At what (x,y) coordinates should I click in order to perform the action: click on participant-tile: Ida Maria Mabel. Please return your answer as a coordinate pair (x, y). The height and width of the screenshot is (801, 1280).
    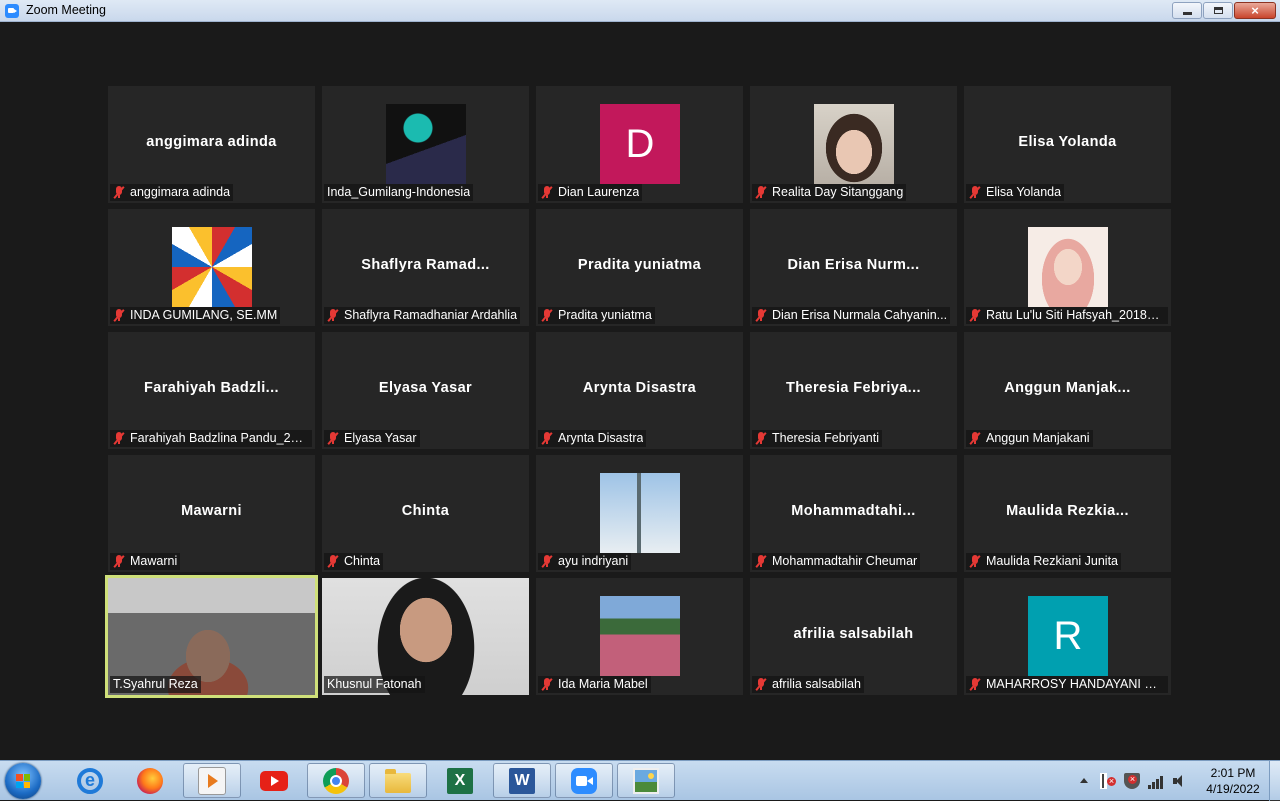
    Looking at the image, I should click on (639, 636).